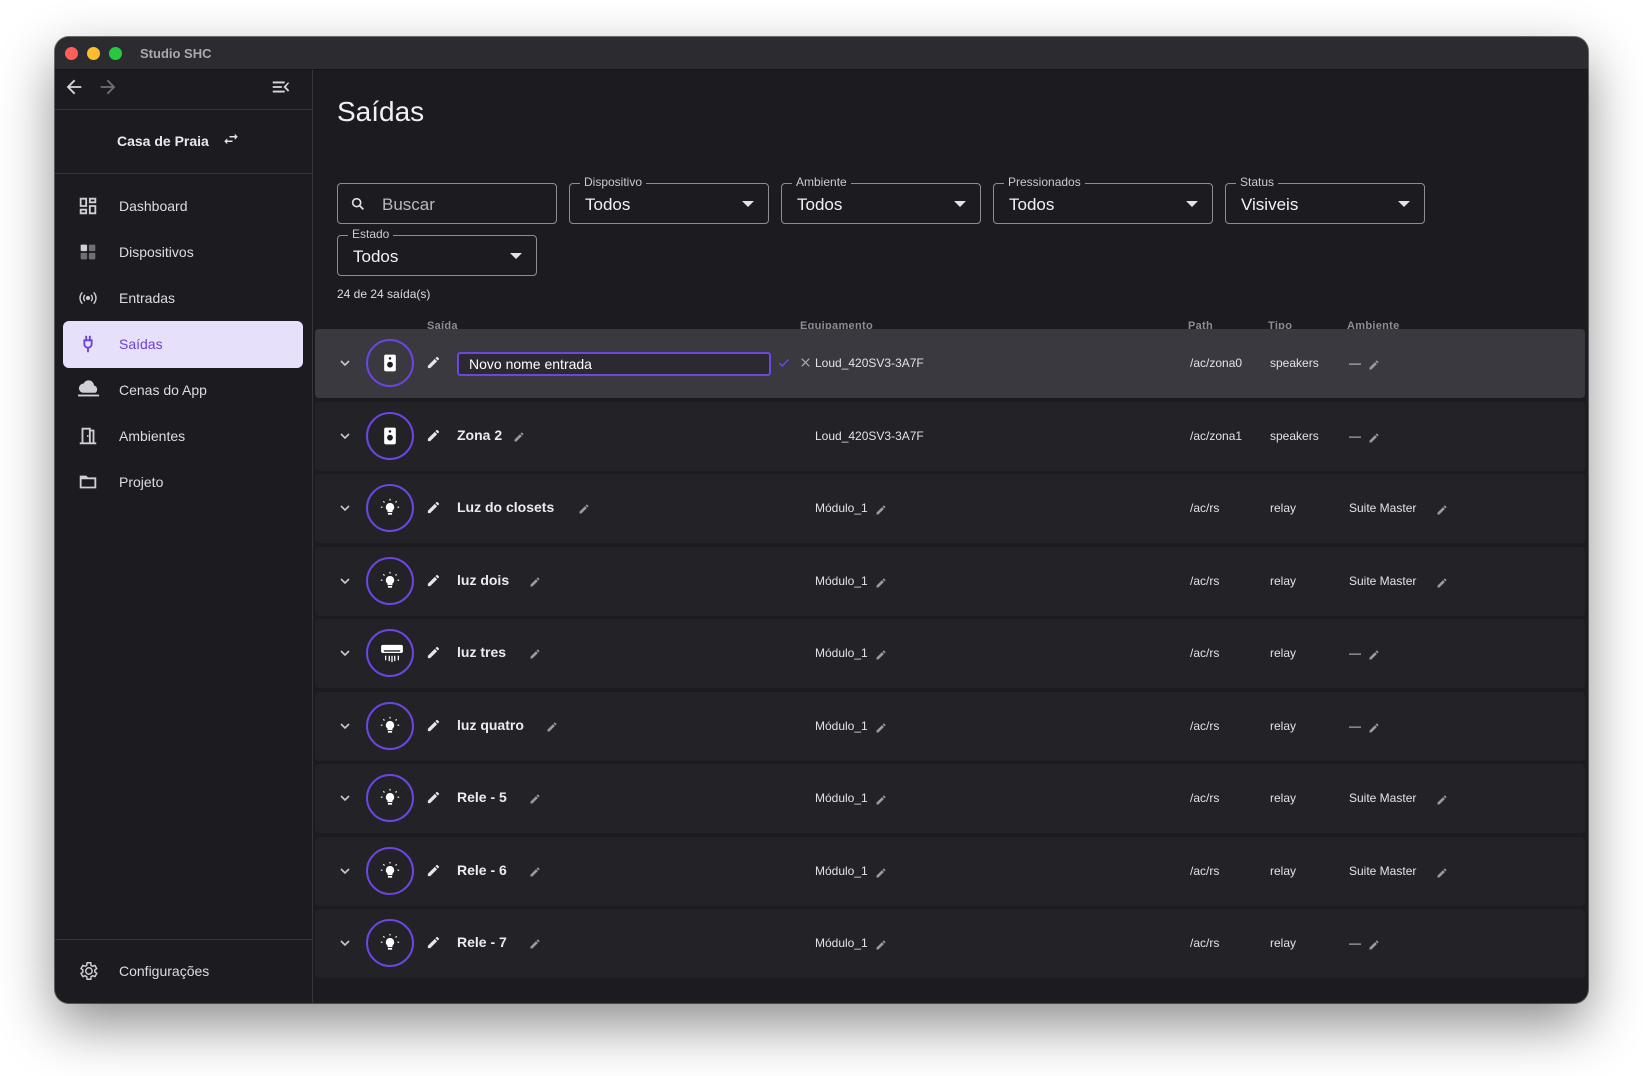 The height and width of the screenshot is (1076, 1643). What do you see at coordinates (183, 206) in the screenshot?
I see `sidebar-item-dashboard: Dashboard` at bounding box center [183, 206].